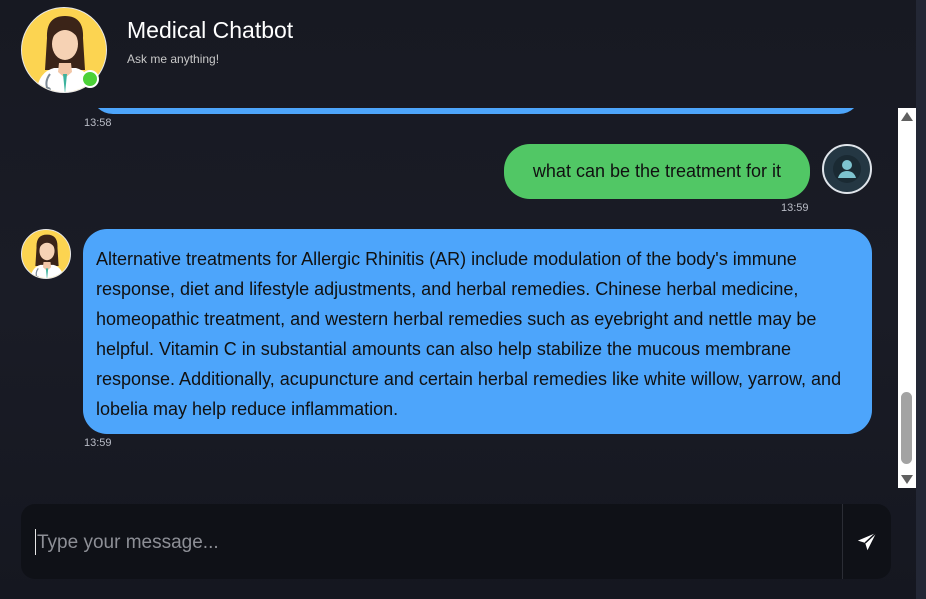 The width and height of the screenshot is (926, 599). Describe the element at coordinates (46, 254) in the screenshot. I see `bot-avatar` at that location.